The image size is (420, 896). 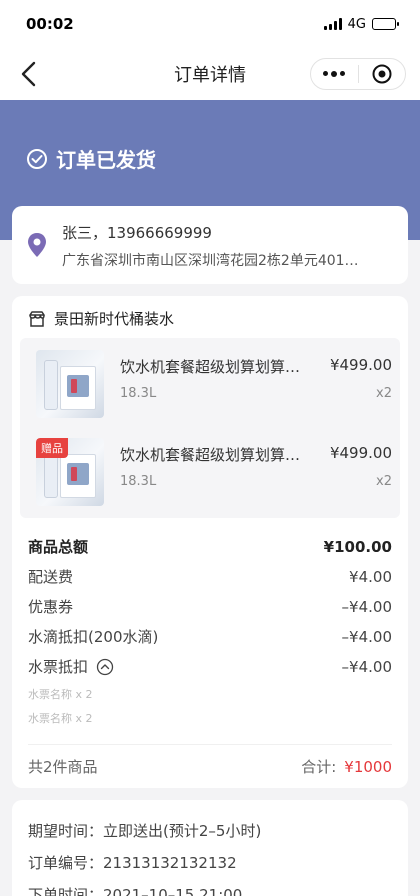 What do you see at coordinates (132, 863) in the screenshot?
I see `order-number: 订单编号：21313132132132` at bounding box center [132, 863].